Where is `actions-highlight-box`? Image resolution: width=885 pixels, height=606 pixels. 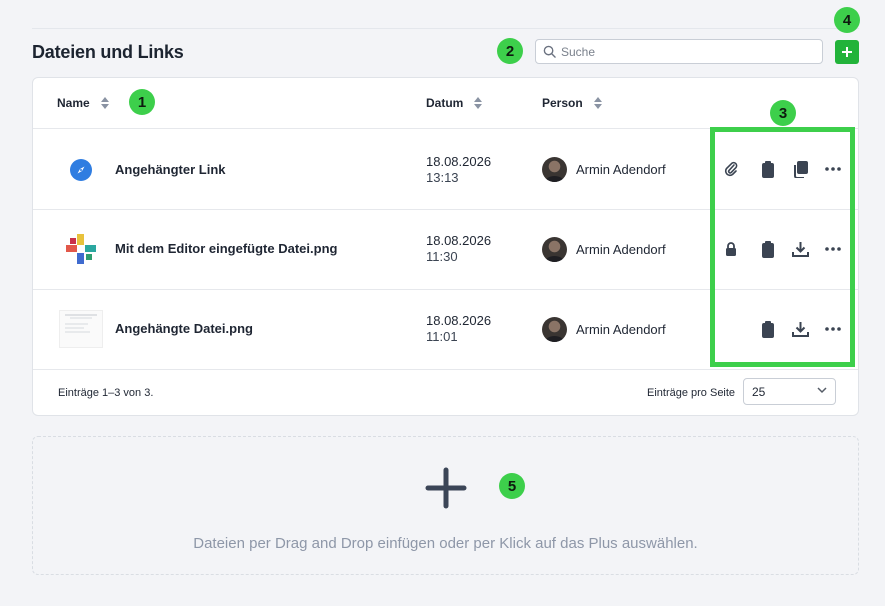 actions-highlight-box is located at coordinates (782, 247).